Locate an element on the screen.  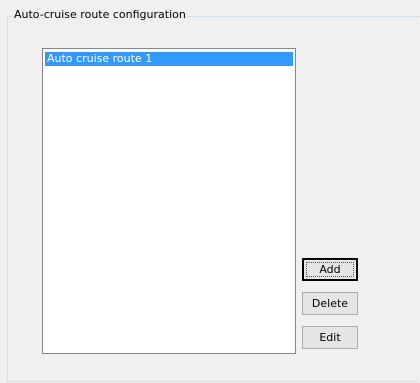
list-item: Auto cruise route 1 is located at coordinates (169, 59).